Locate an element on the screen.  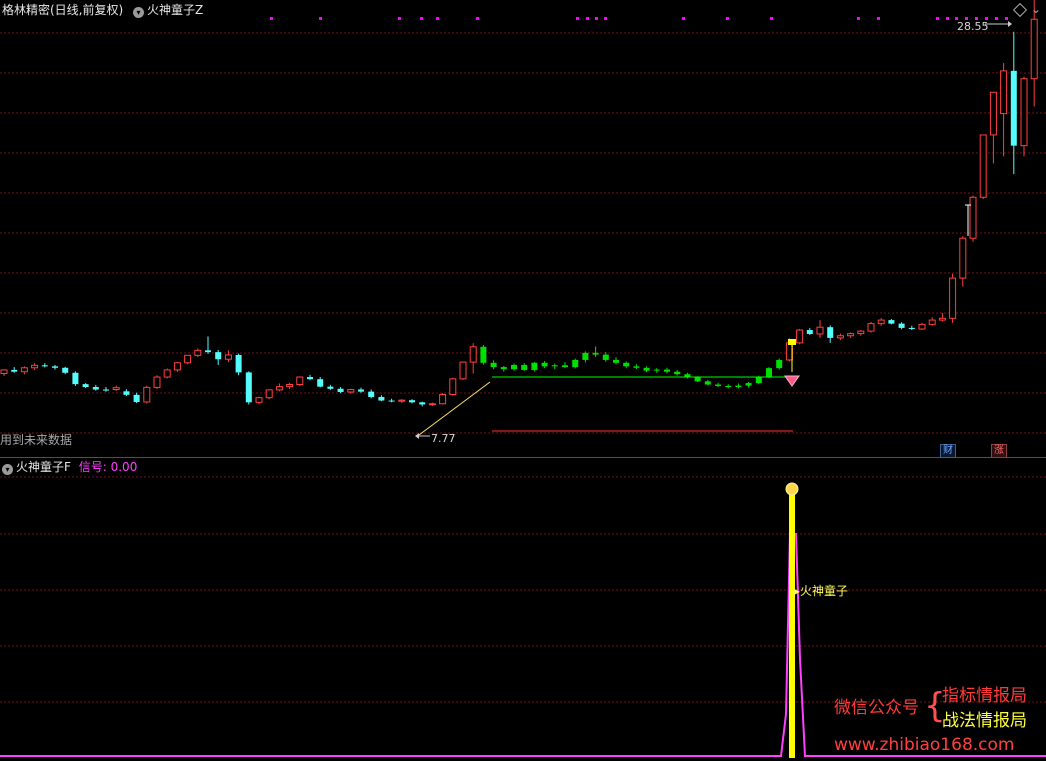
indicator-main-label: 火神童子Z is located at coordinates (175, 10).